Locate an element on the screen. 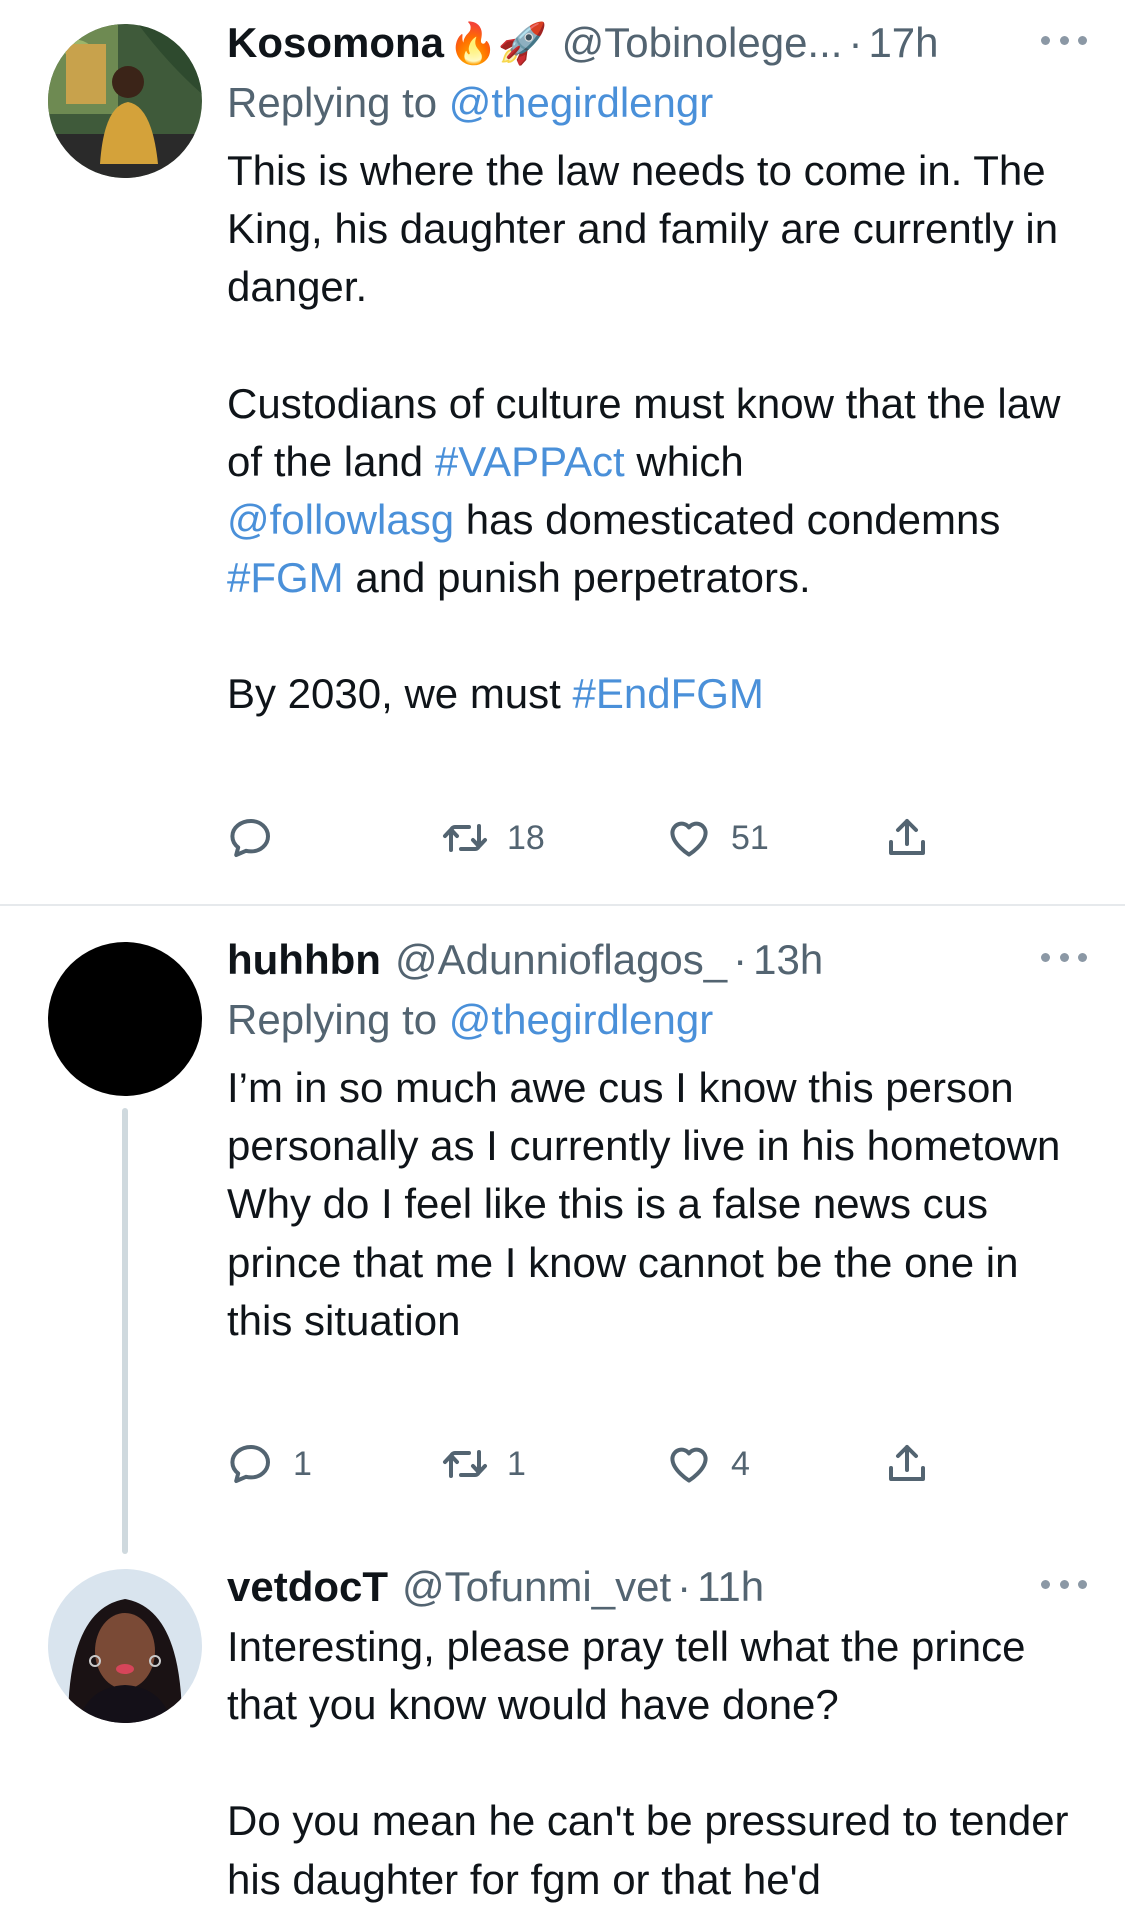 This screenshot has height=1921, width=1125. thread-connector is located at coordinates (125, 1331).